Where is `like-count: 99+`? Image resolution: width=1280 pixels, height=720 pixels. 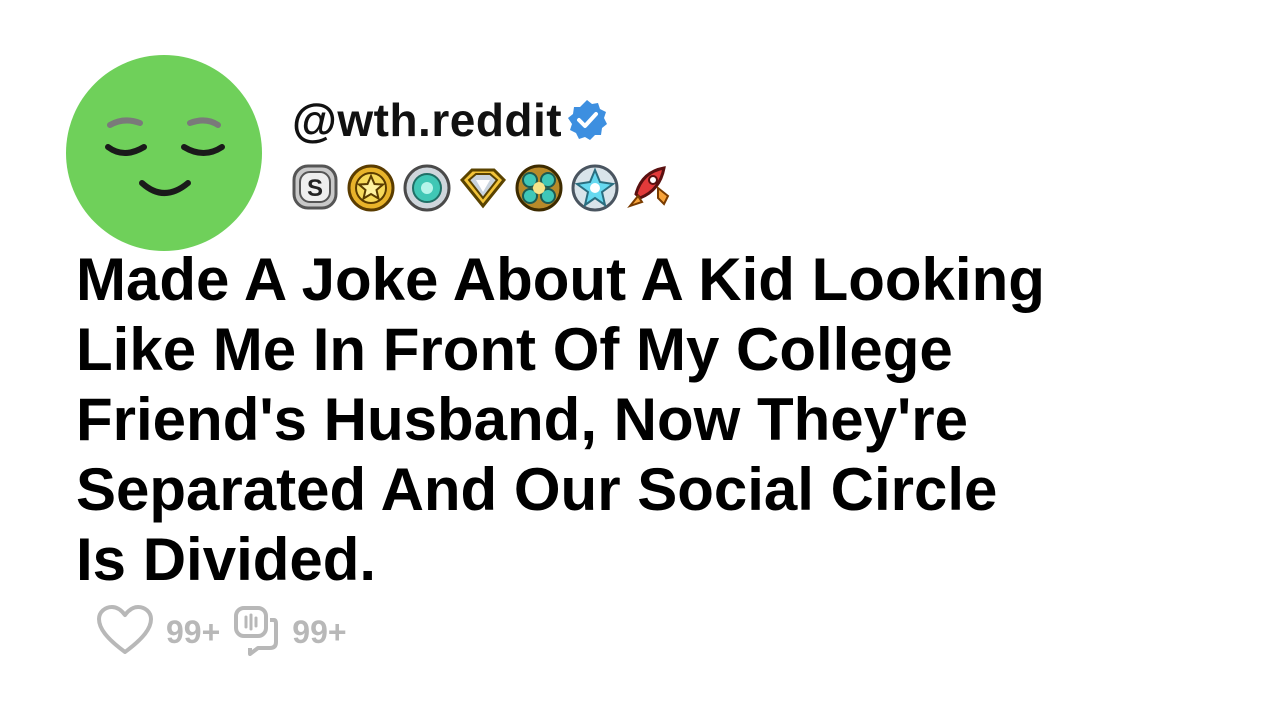 like-count: 99+ is located at coordinates (193, 631).